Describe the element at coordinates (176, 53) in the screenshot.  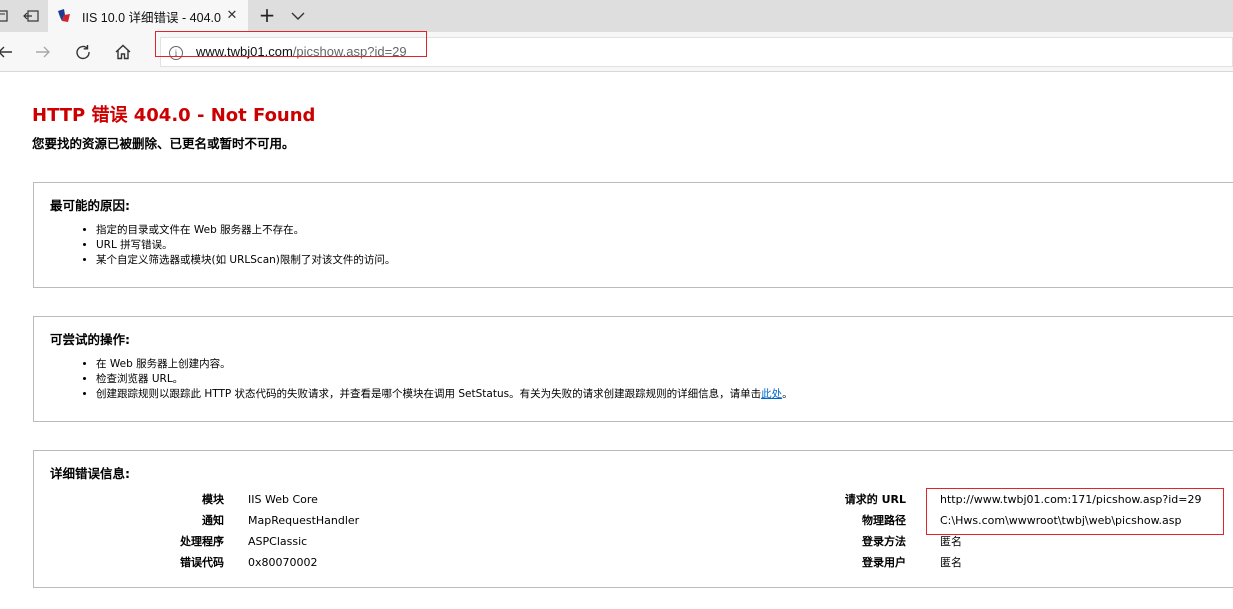
I see `info-icon: i` at that location.